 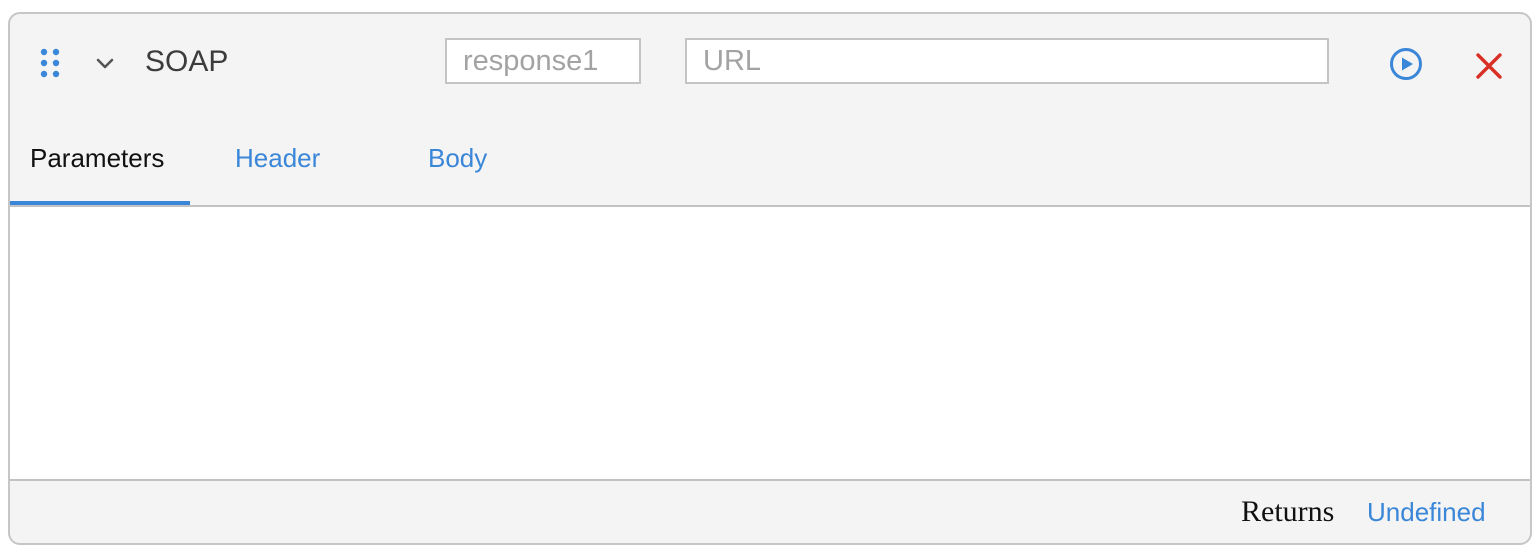 I want to click on close-button, so click(x=1489, y=66).